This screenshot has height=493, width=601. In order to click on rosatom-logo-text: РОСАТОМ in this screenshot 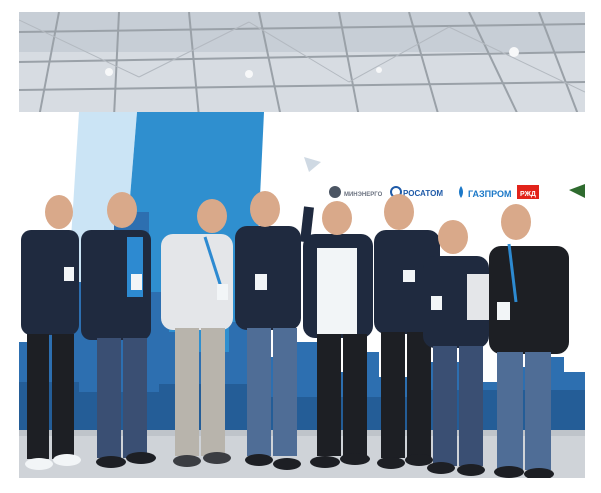, I will do `click(423, 193)`.